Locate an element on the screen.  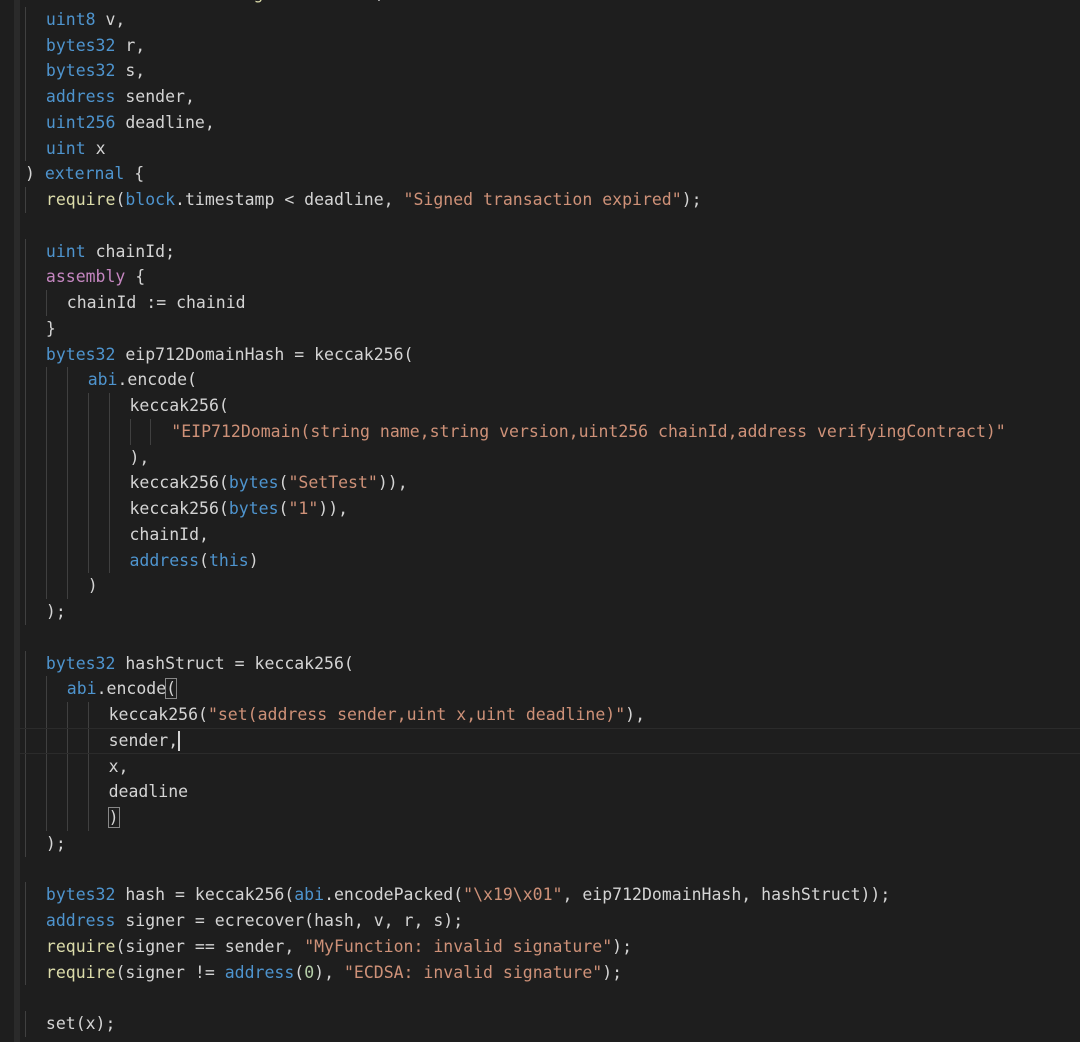
code-line: keccak256(bytes("1")), is located at coordinates (552, 509).